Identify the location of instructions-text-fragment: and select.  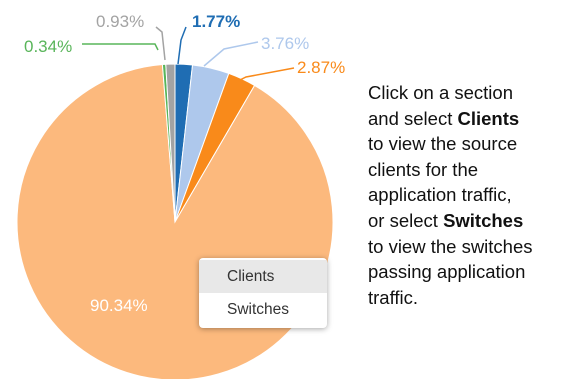
(413, 118).